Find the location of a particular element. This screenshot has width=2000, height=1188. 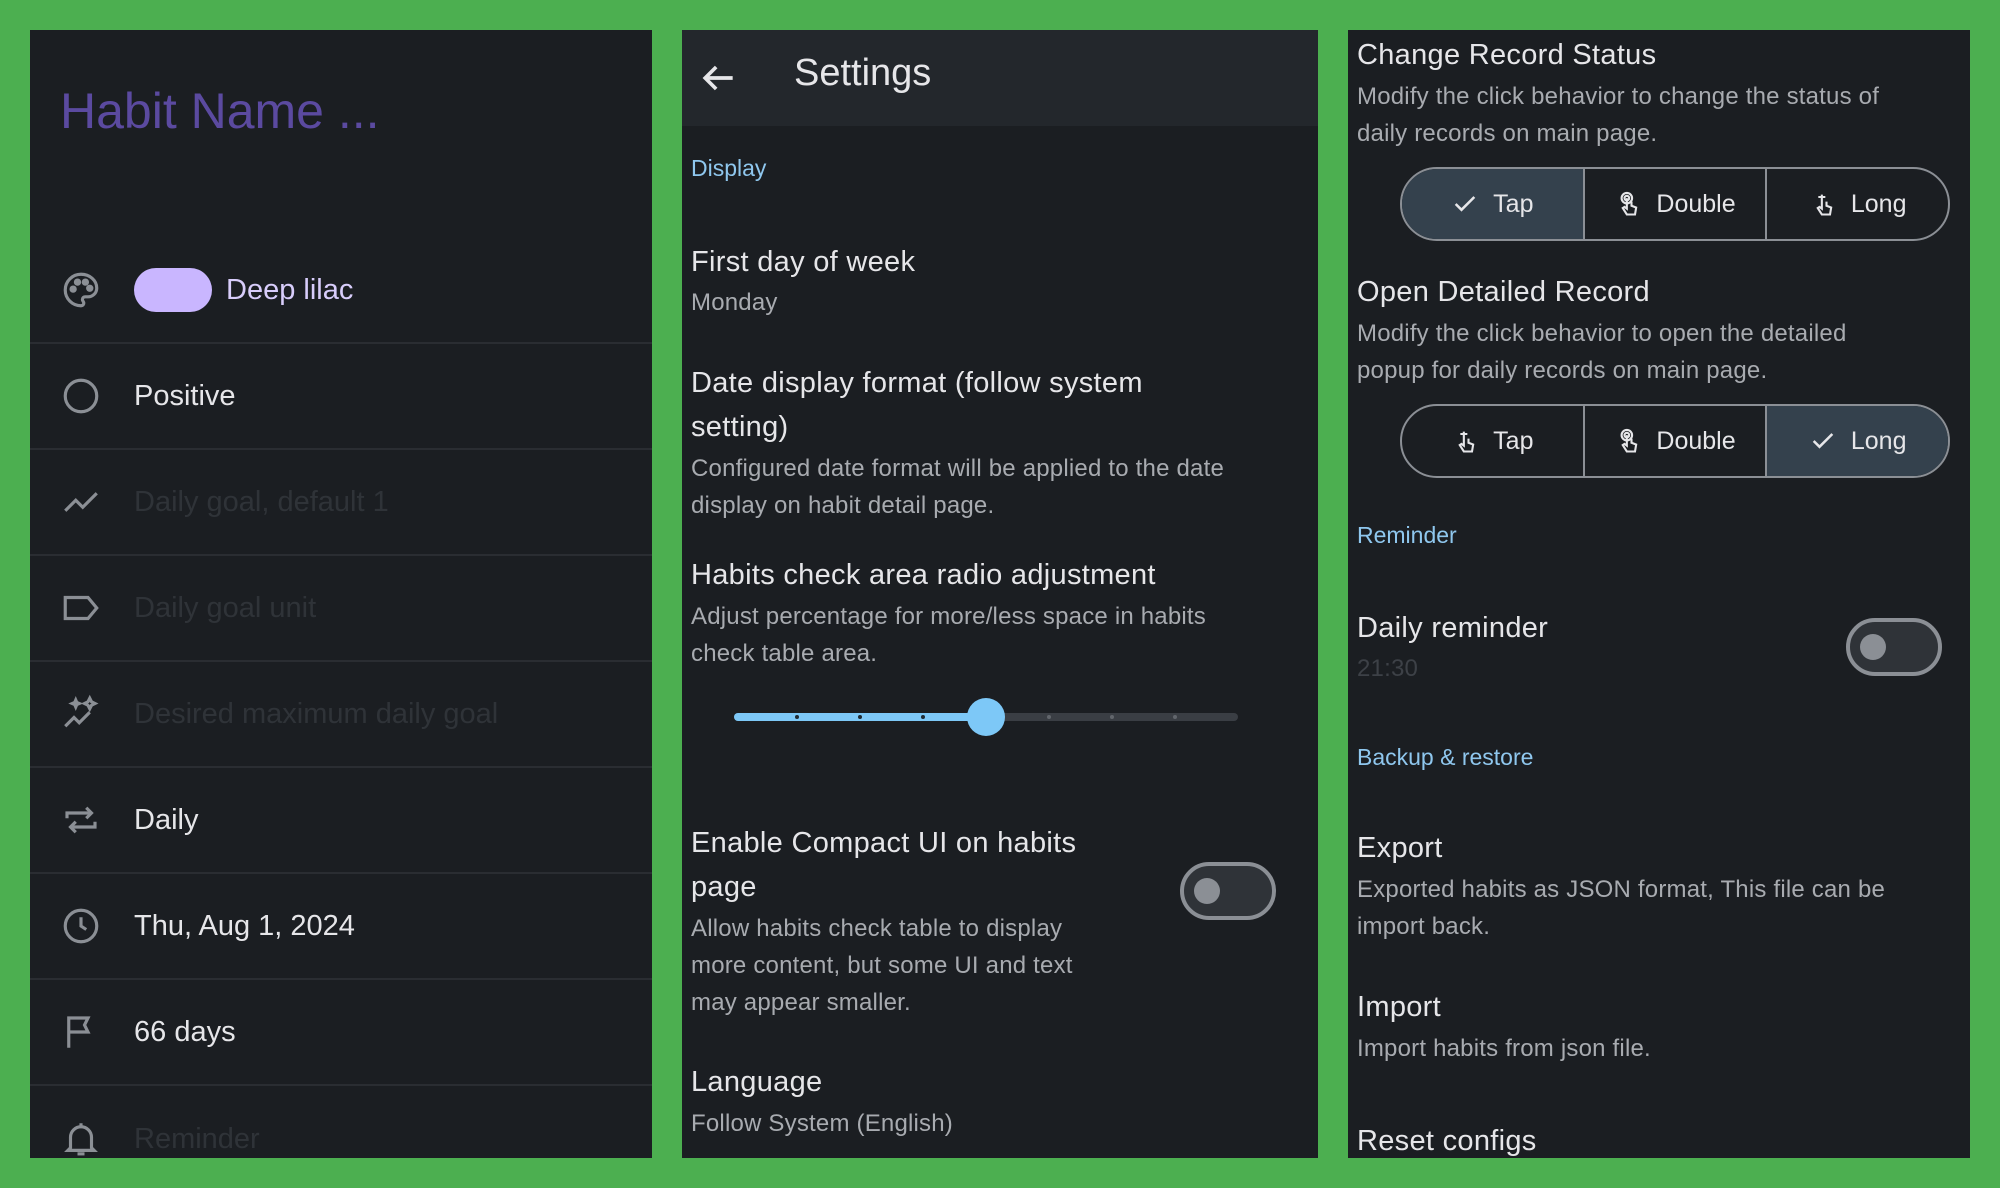

target-days-row: 66 days is located at coordinates (341, 1033).